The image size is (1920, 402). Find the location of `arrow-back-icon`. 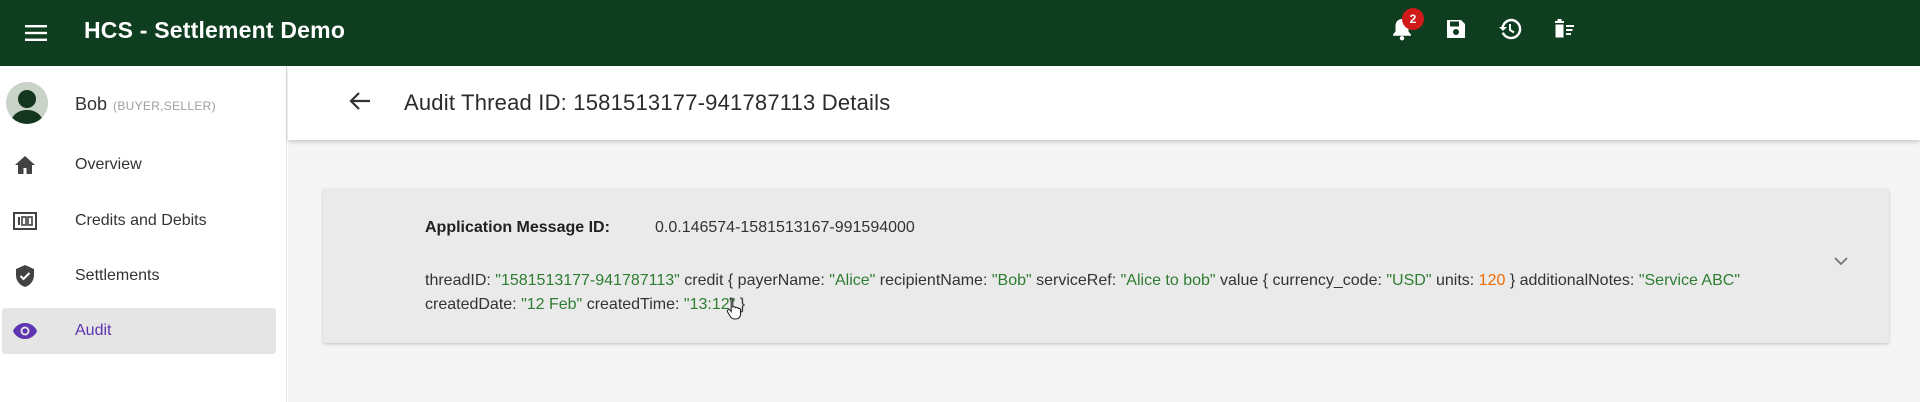

arrow-back-icon is located at coordinates (360, 103).